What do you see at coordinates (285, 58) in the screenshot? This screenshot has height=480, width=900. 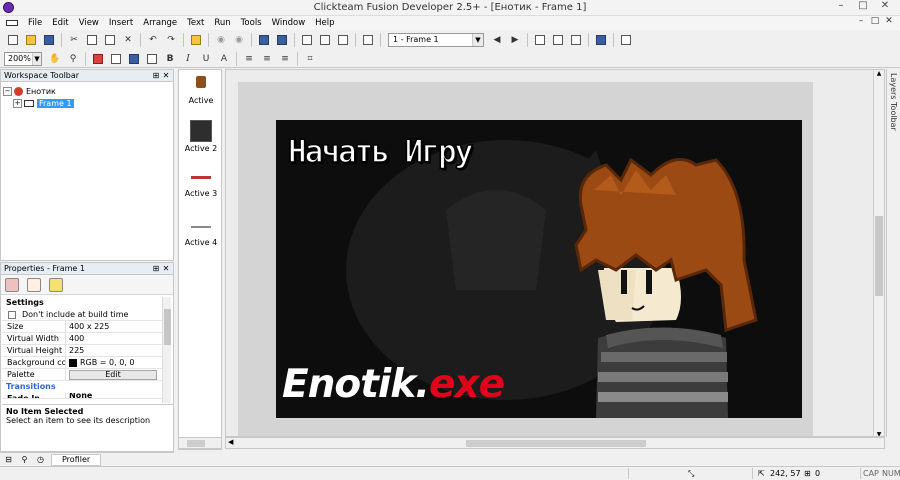 I see `align-right-icon: ≡` at bounding box center [285, 58].